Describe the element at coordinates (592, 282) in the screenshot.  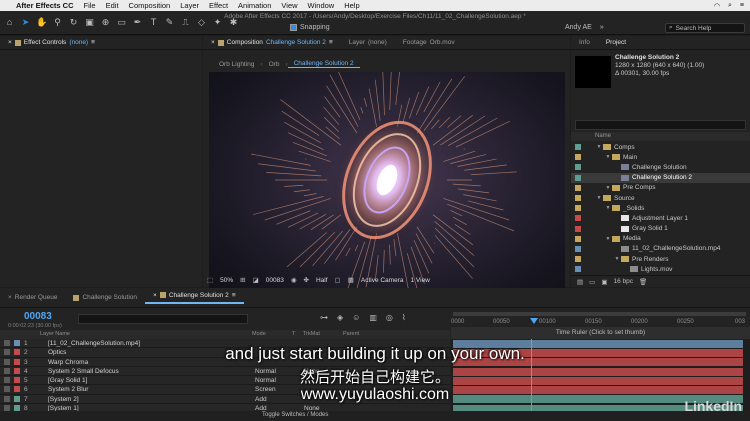
I see `new-folder-icon: ▭` at that location.